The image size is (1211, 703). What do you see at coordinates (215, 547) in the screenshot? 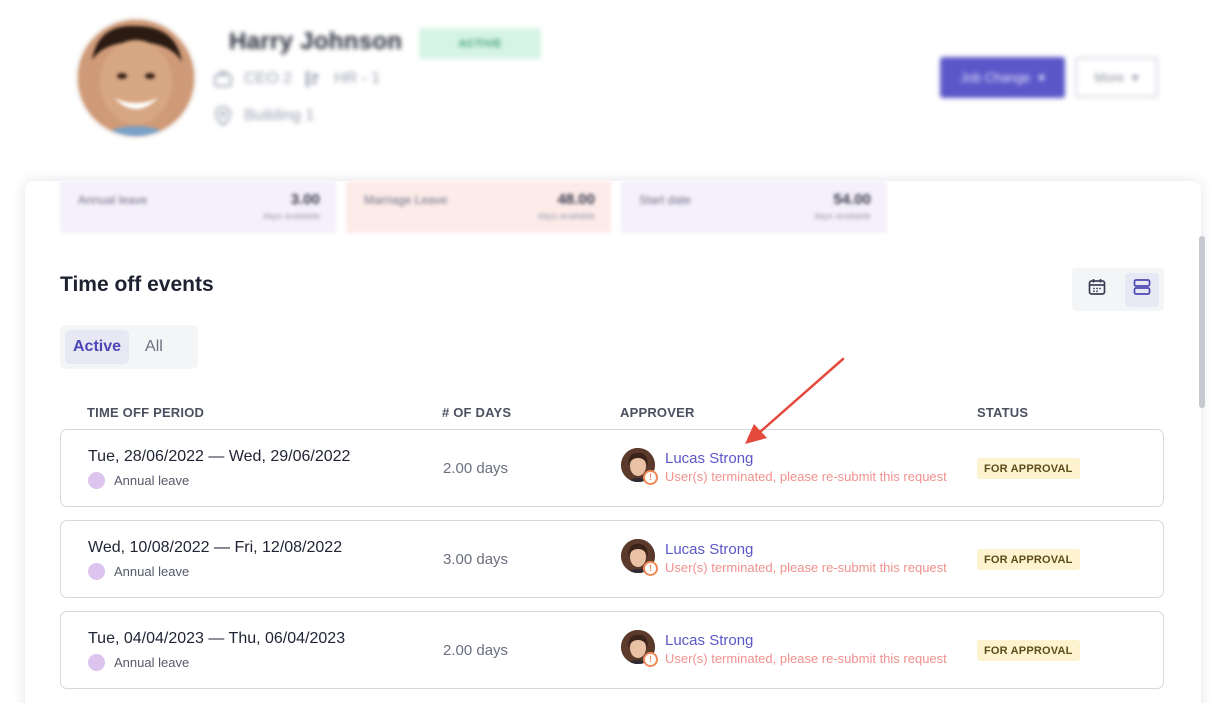
I see `time-off-period: Wed, 10/08/2022 — Fri, 12/08/2022` at bounding box center [215, 547].